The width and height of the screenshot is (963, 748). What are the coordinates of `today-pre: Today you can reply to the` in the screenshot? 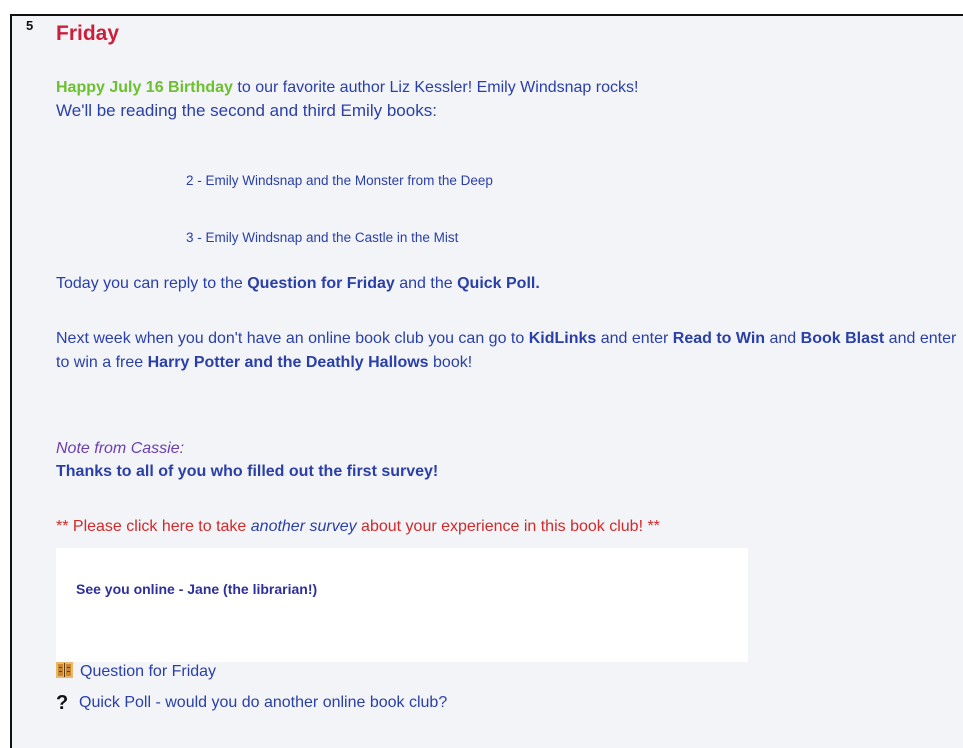 It's located at (152, 283).